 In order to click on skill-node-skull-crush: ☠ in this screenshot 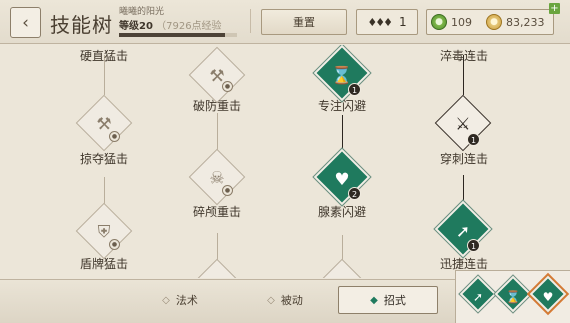, I will do `click(217, 177)`.